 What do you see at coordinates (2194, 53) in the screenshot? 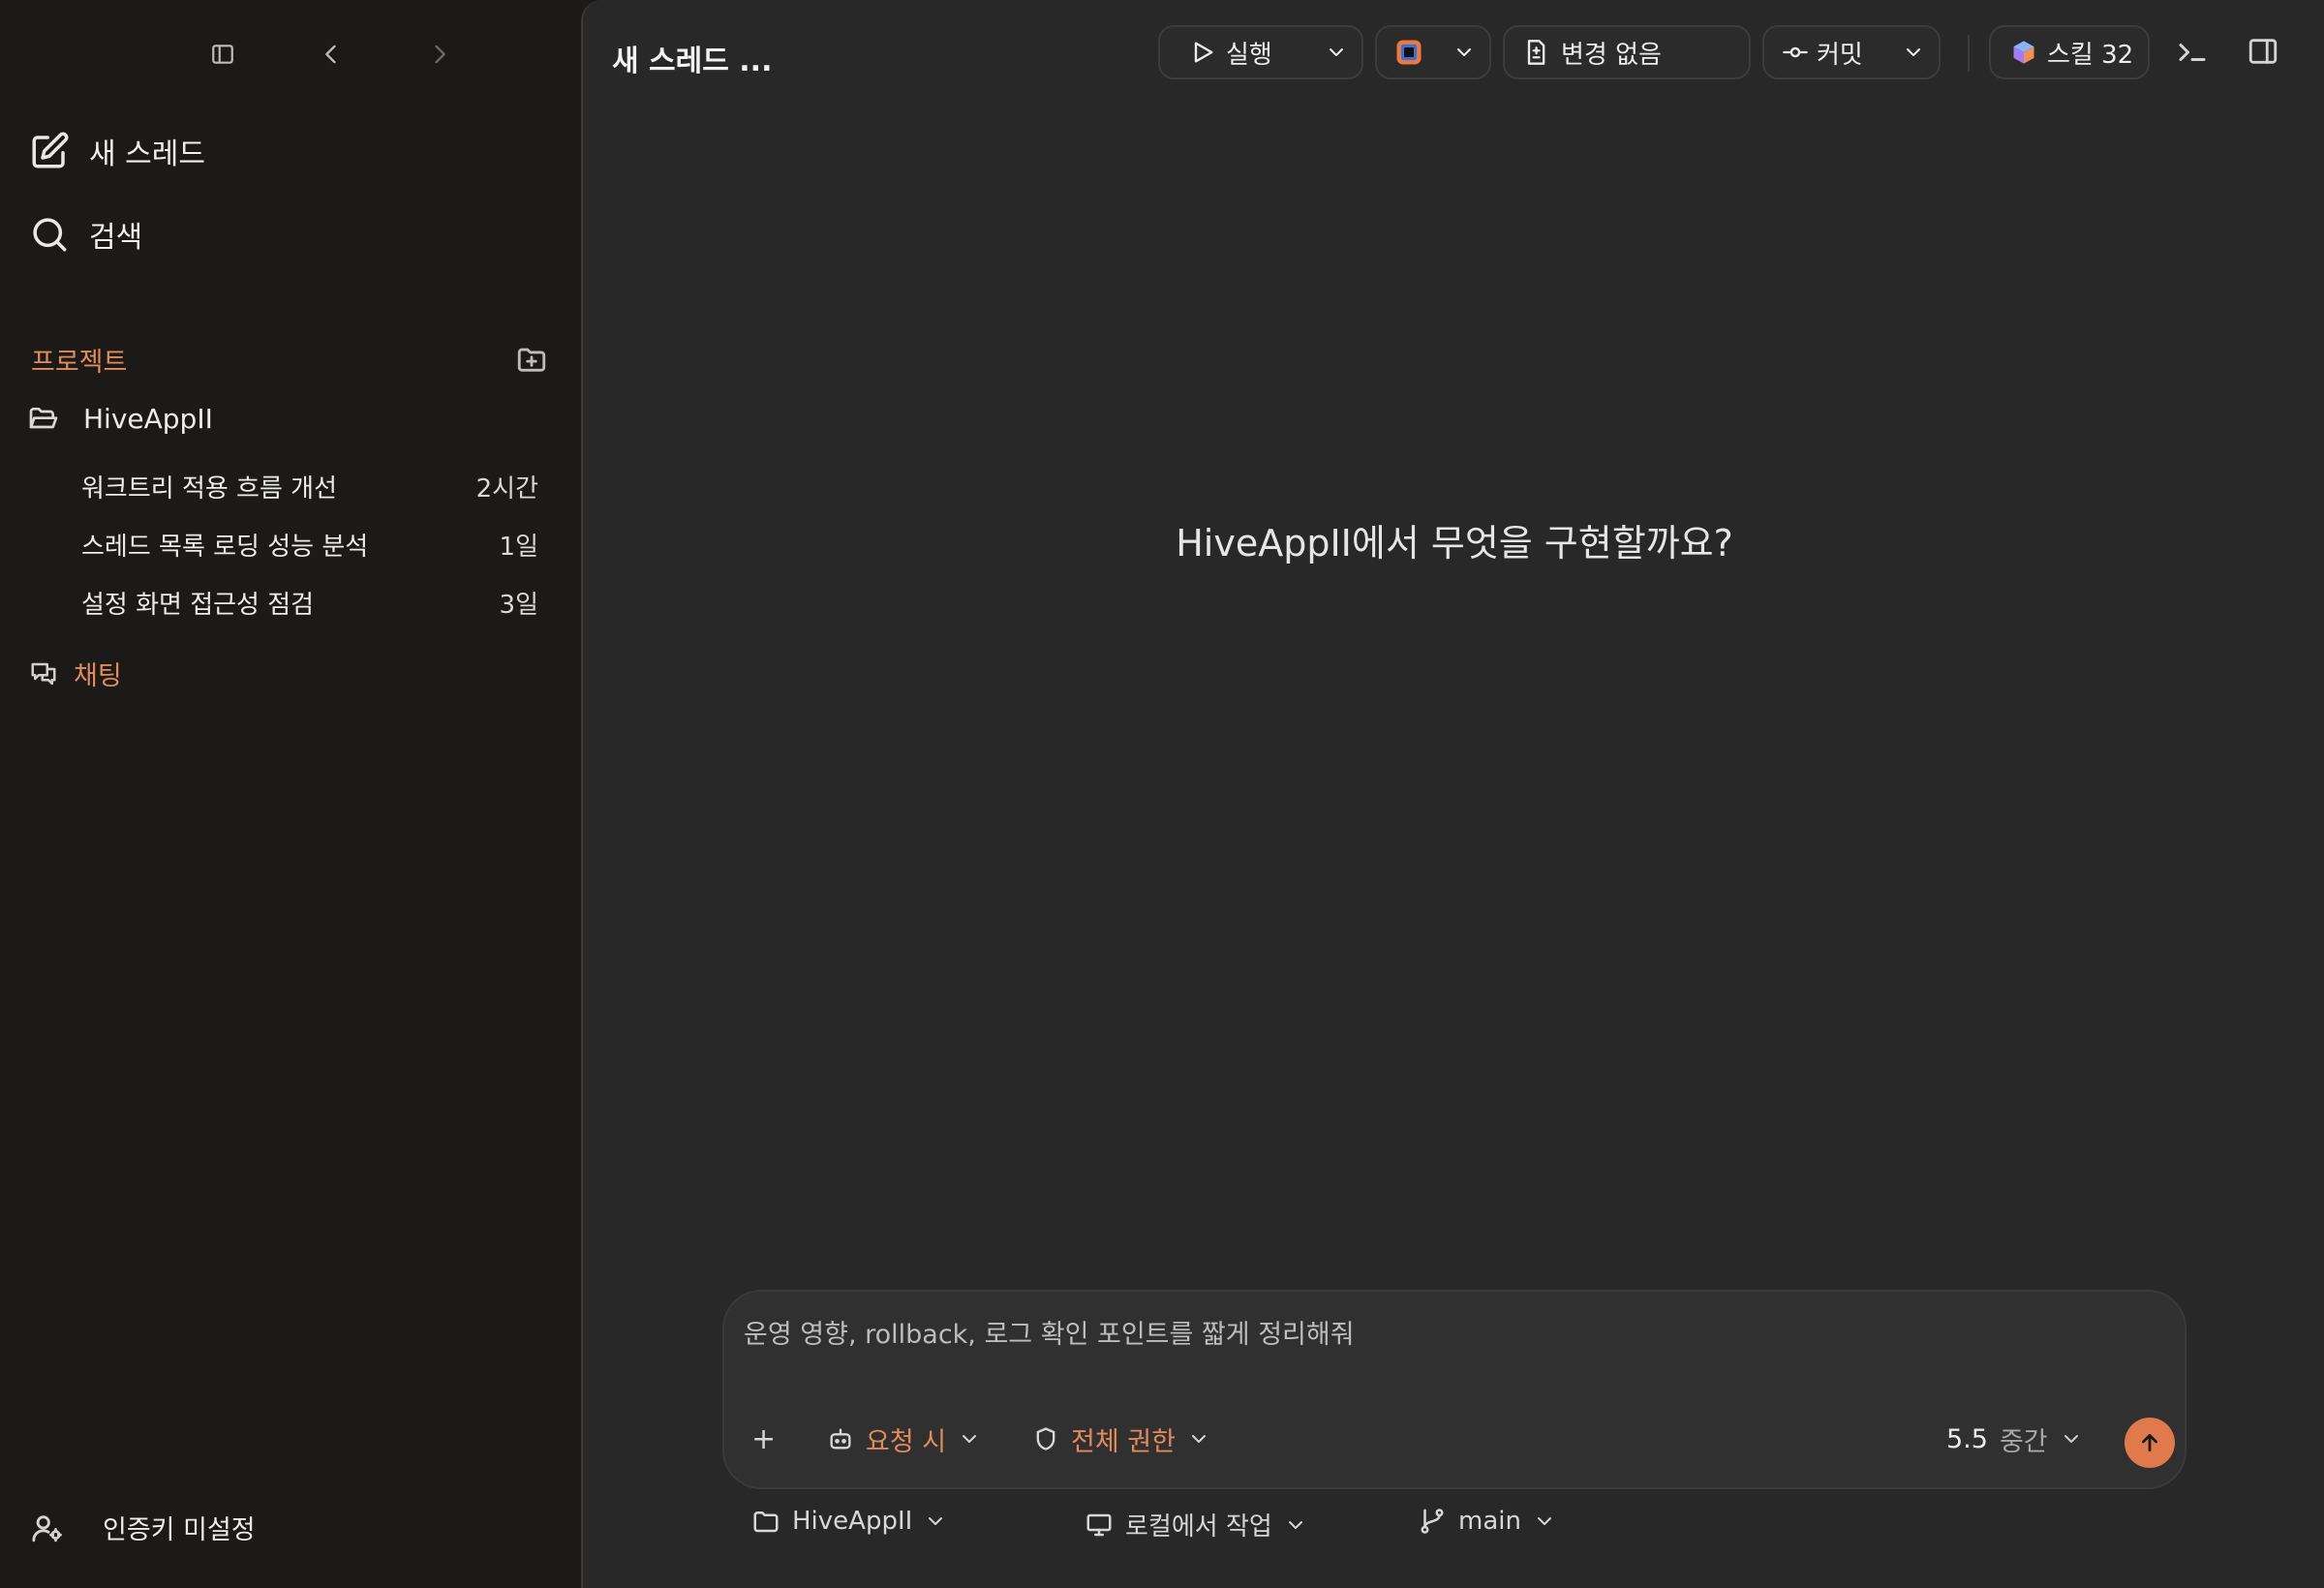
I see `terminal-icon` at bounding box center [2194, 53].